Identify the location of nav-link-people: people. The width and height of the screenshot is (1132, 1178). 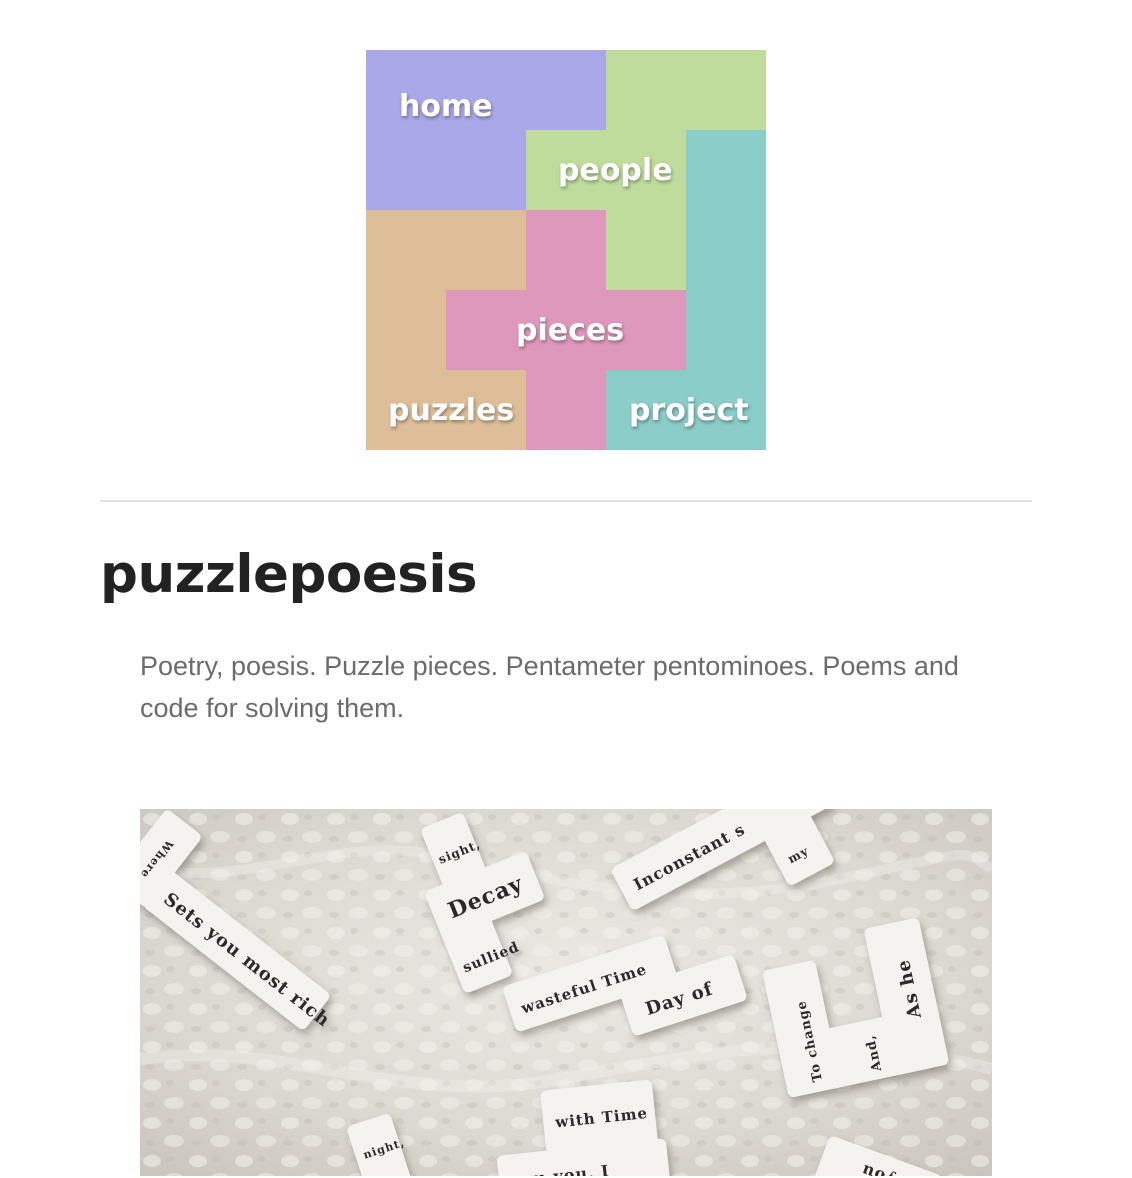
(615, 171).